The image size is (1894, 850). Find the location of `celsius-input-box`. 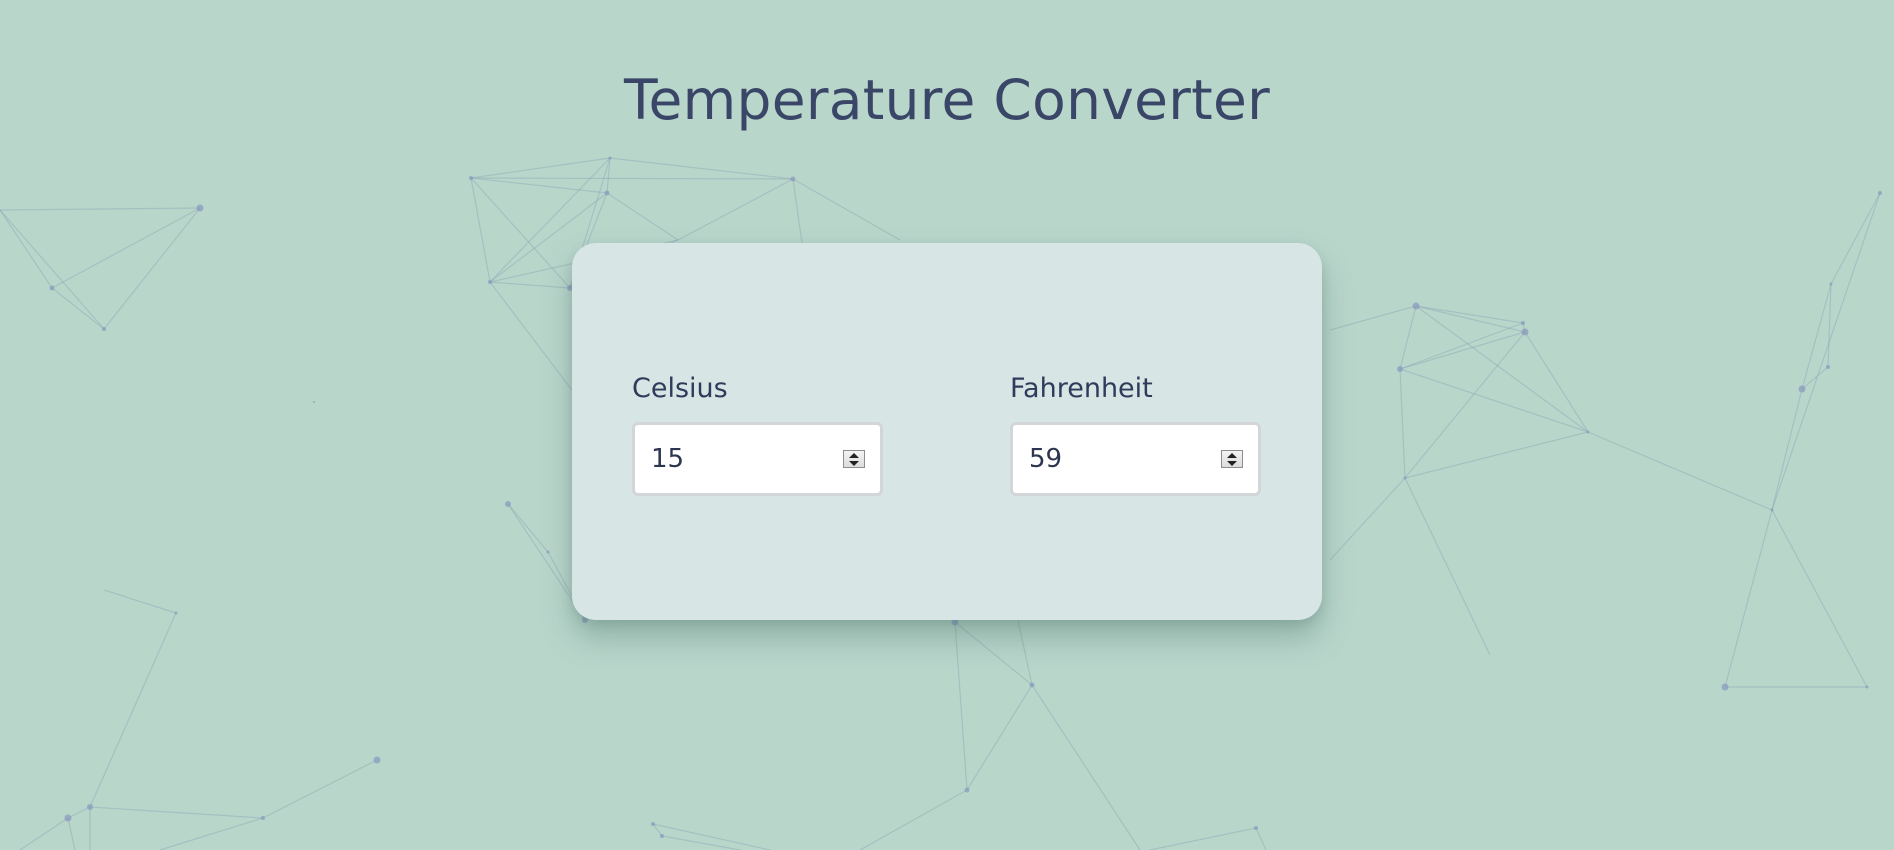

celsius-input-box is located at coordinates (757, 459).